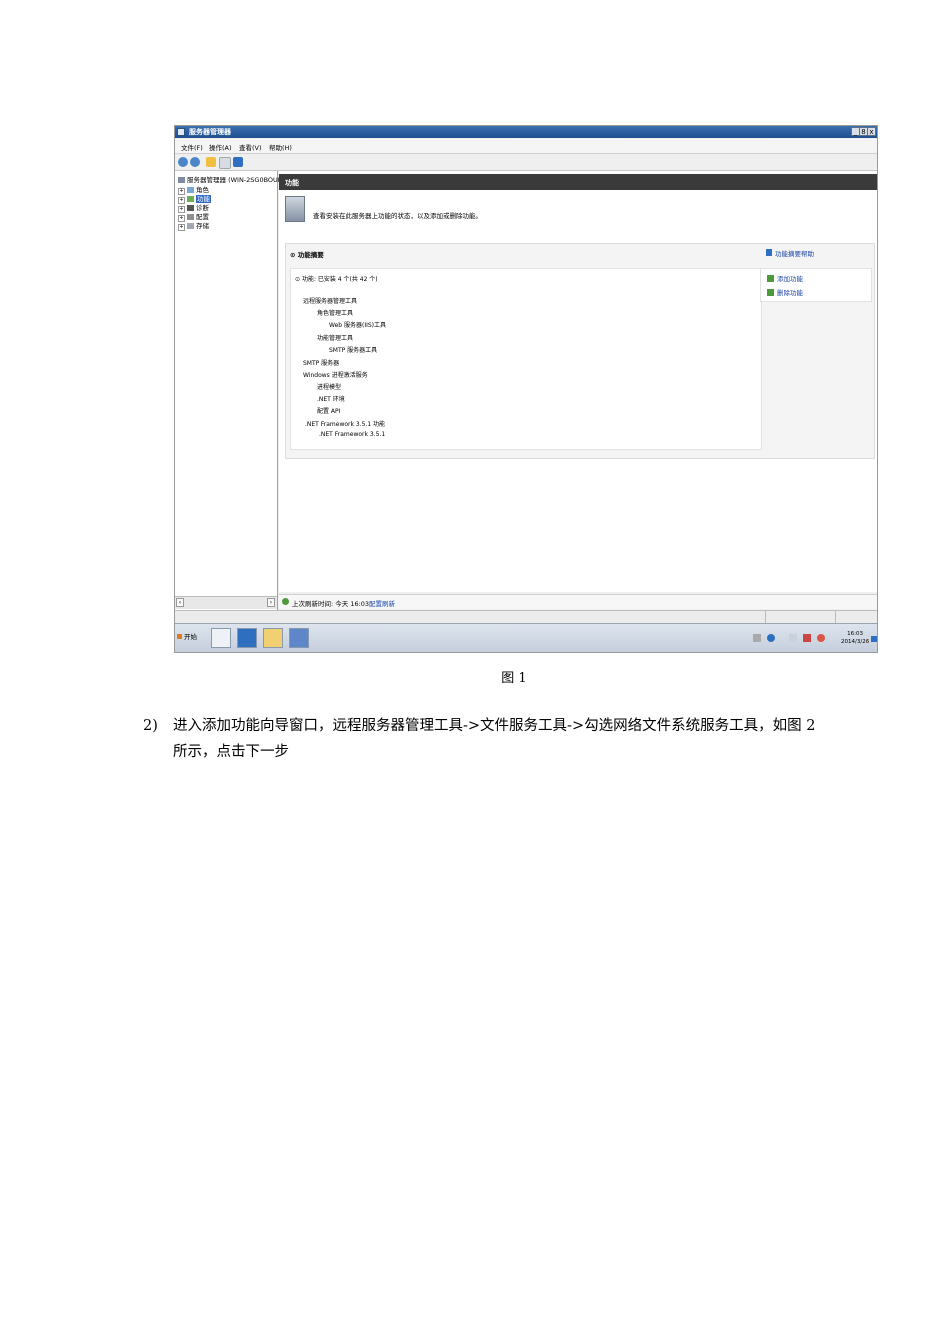  I want to click on tree-horizontal-scrollbar: ‹ ›, so click(226, 602).